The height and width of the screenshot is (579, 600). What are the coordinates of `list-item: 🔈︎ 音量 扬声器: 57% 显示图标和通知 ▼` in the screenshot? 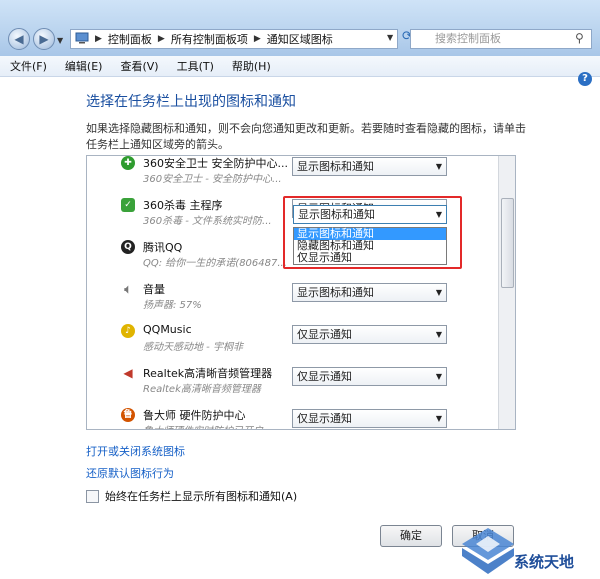 It's located at (292, 299).